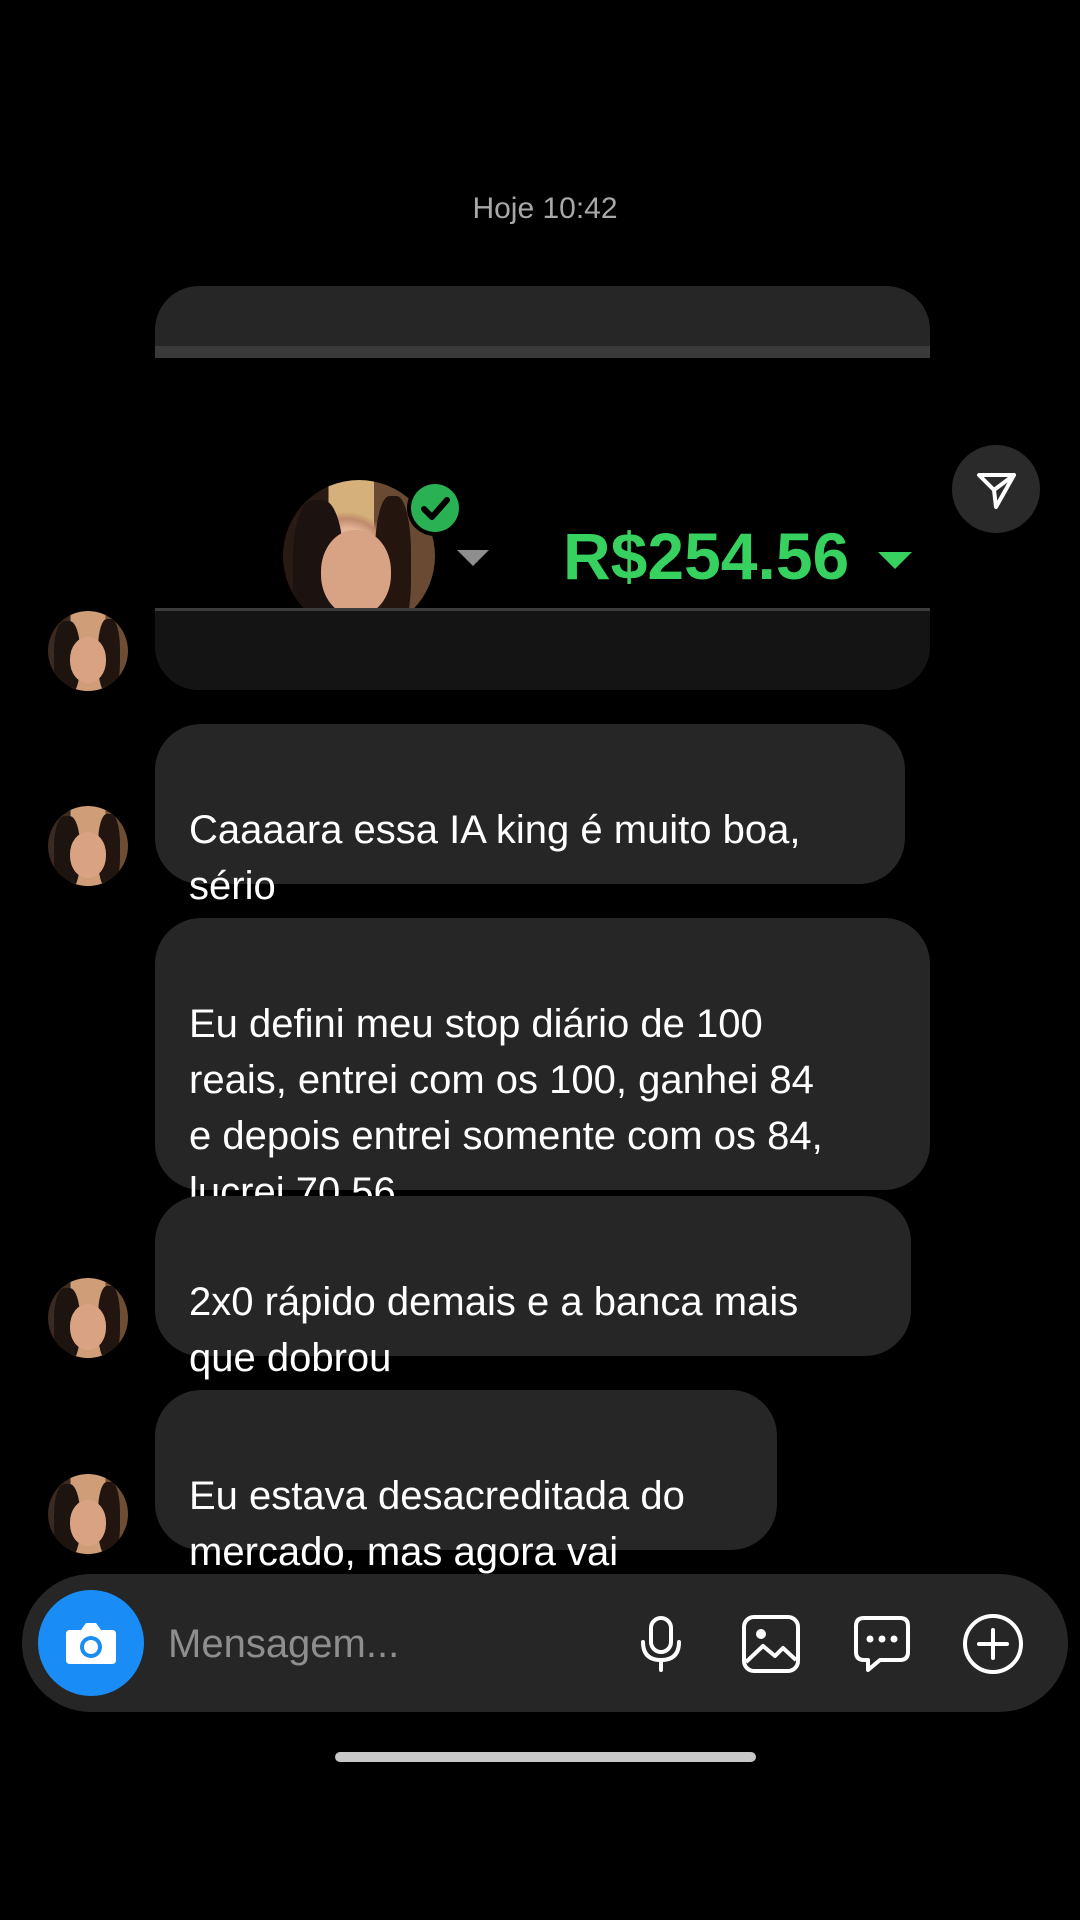 Image resolution: width=1080 pixels, height=1920 pixels. I want to click on chat-bubble-icon, so click(882, 1644).